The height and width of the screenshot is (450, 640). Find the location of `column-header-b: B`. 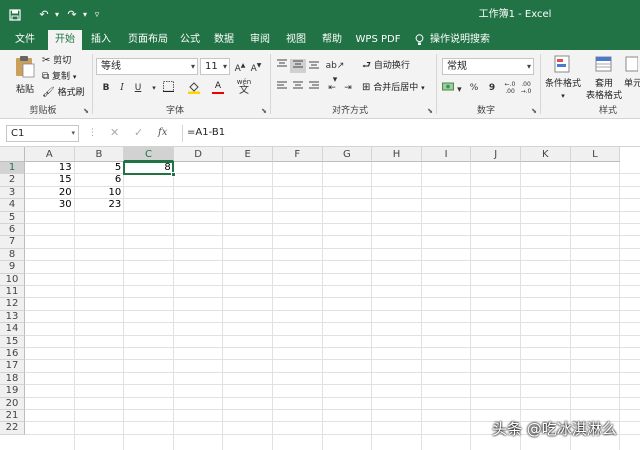

column-header-b: B is located at coordinates (99, 154).